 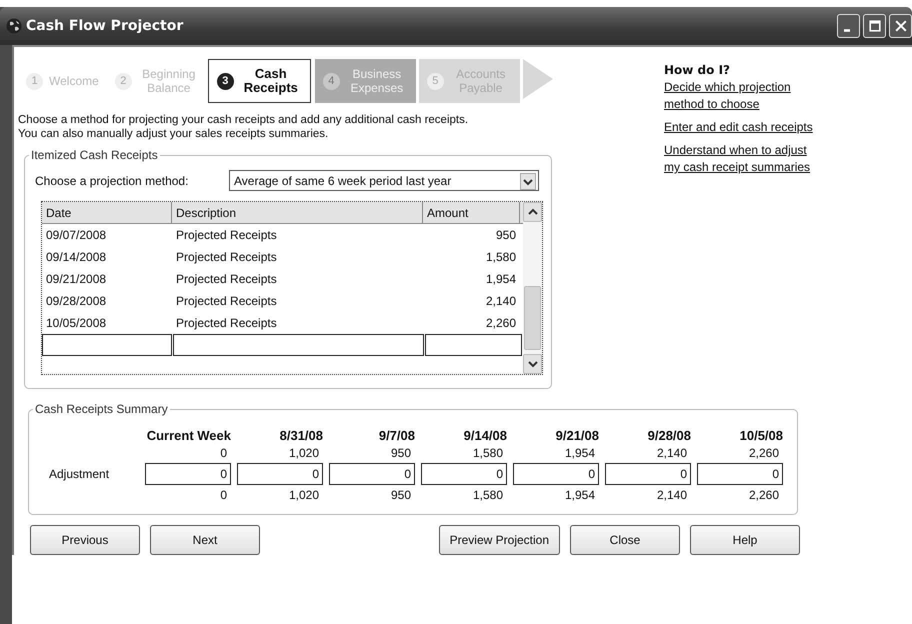 I want to click on table-cell-text: 09/07/2008, so click(x=76, y=235).